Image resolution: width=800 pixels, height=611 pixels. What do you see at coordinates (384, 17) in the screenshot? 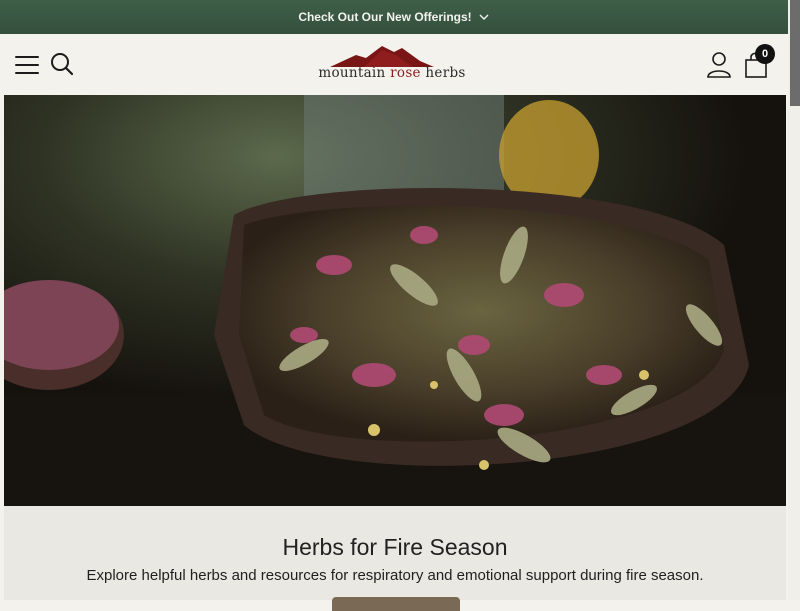
I see `announcement-text: Check Out Our New Offerings!` at bounding box center [384, 17].